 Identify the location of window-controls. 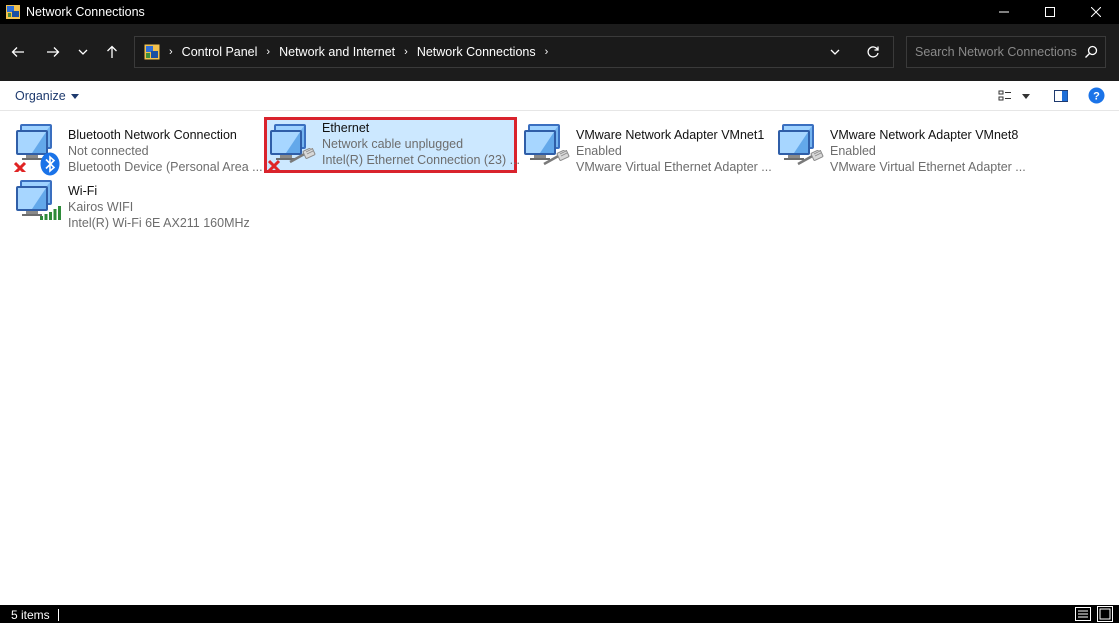
(1050, 12).